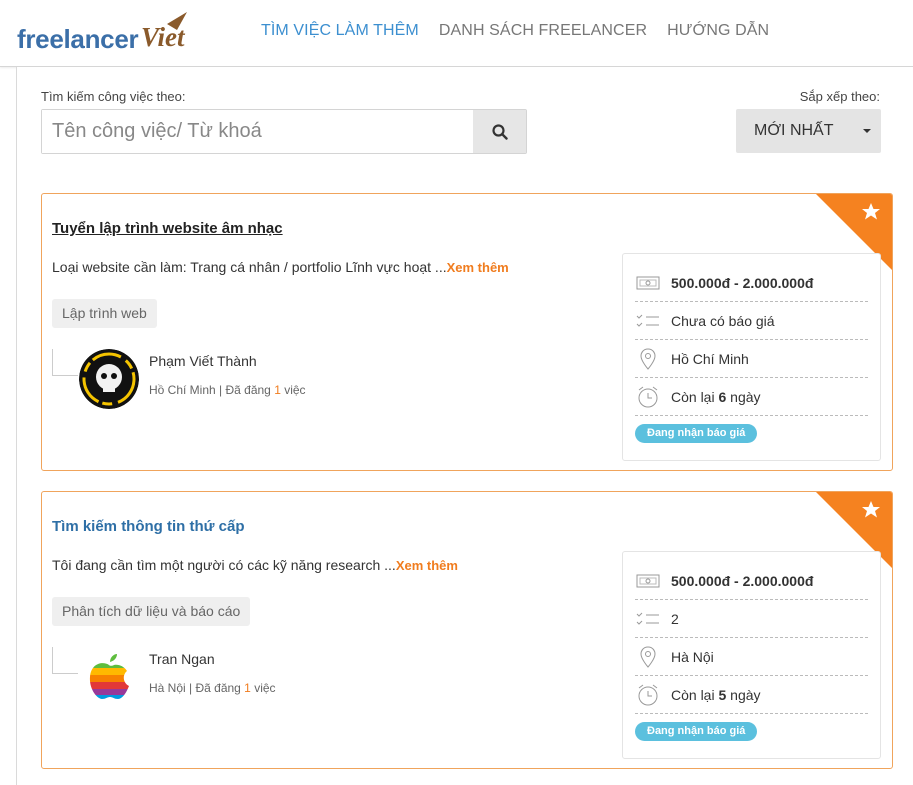  What do you see at coordinates (716, 694) in the screenshot?
I see `deadline-value: Còn lại 5 ngày` at bounding box center [716, 694].